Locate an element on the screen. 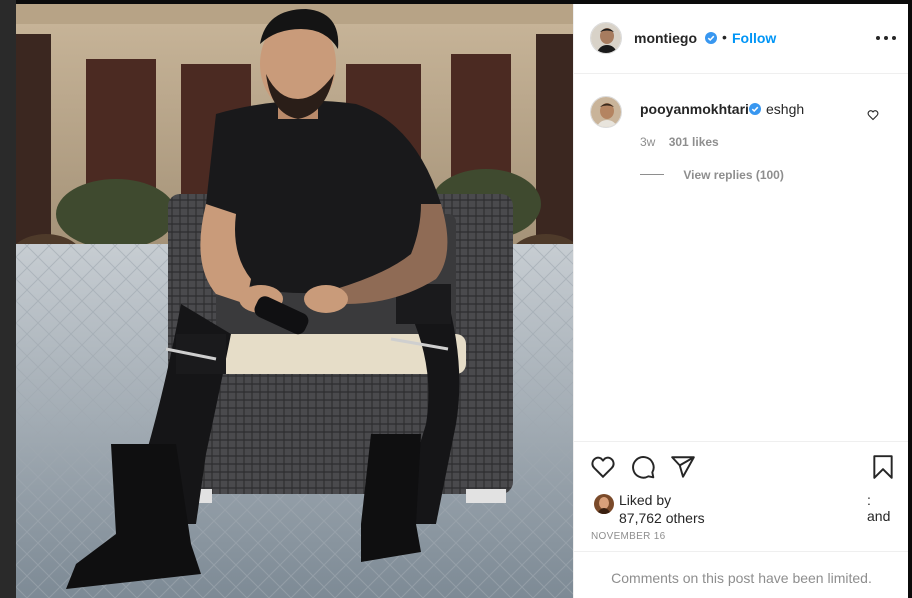 The height and width of the screenshot is (598, 912). comment-meta: 3w 301 likes is located at coordinates (679, 142).